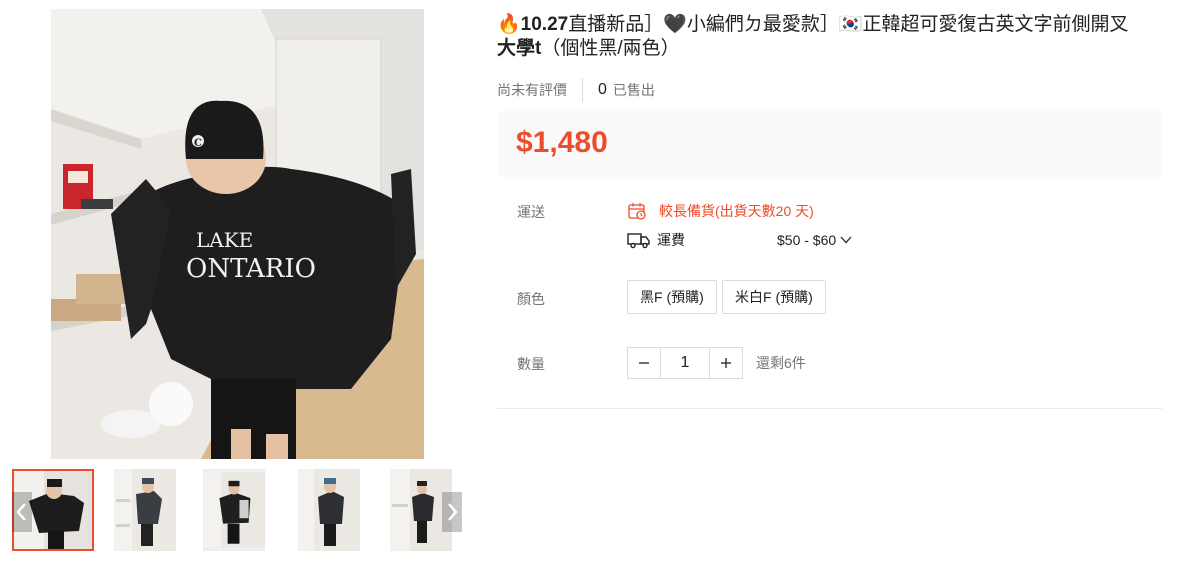 The width and height of the screenshot is (1177, 566). What do you see at coordinates (781, 363) in the screenshot?
I see `stock-remaining: 還剩6件` at bounding box center [781, 363].